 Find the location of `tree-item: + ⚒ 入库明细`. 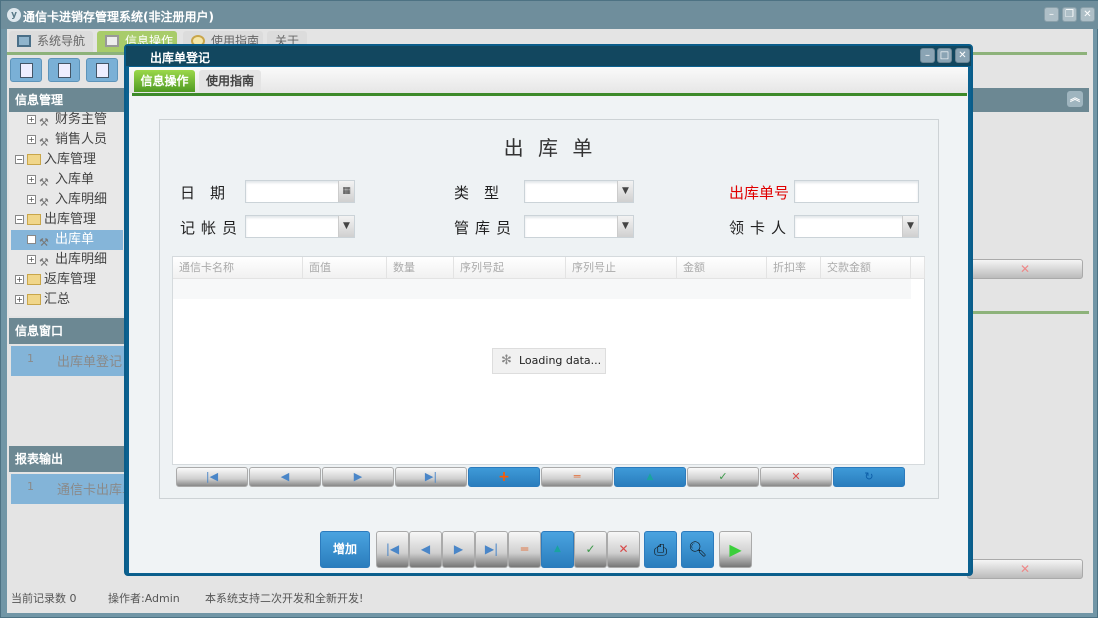

tree-item: + ⚒ 入库明细 is located at coordinates (67, 200).